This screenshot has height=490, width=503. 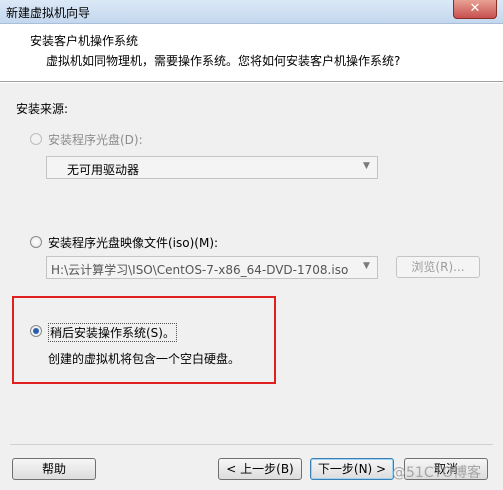 What do you see at coordinates (260, 469) in the screenshot?
I see `back-button: < 上一步(B)` at bounding box center [260, 469].